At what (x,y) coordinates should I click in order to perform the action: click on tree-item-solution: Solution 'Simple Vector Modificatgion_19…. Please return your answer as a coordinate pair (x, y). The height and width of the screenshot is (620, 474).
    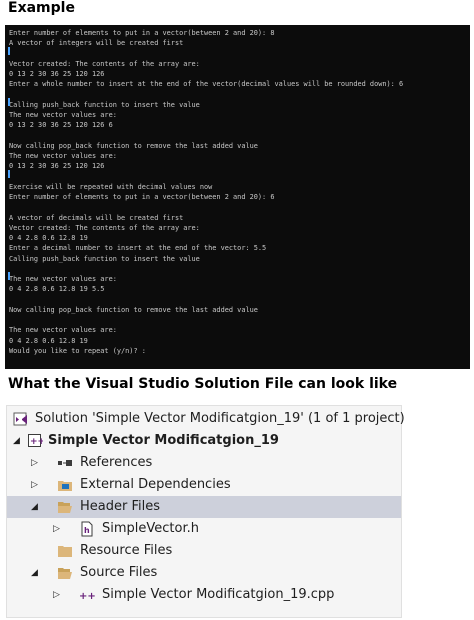
    Looking at the image, I should click on (206, 419).